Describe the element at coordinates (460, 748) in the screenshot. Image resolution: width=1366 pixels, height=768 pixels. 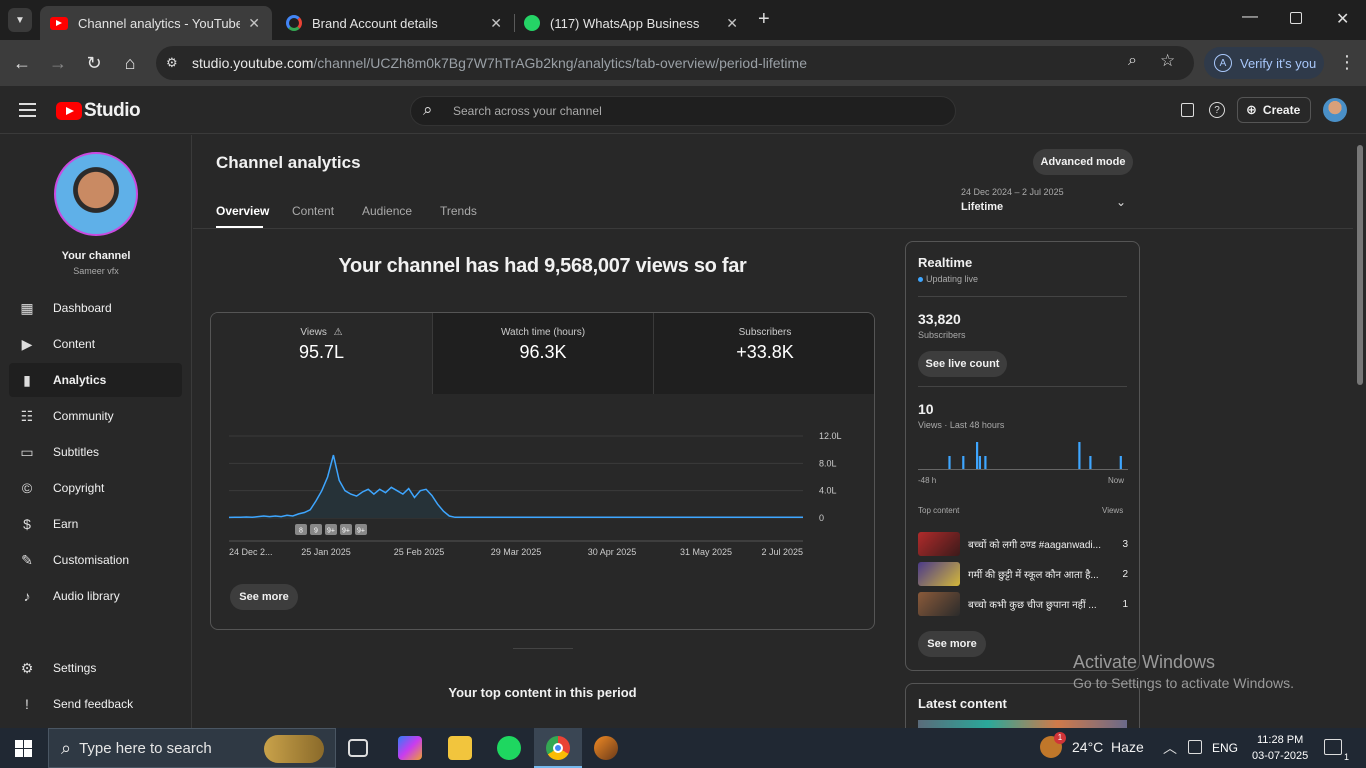
I see `file-explorer-icon` at that location.